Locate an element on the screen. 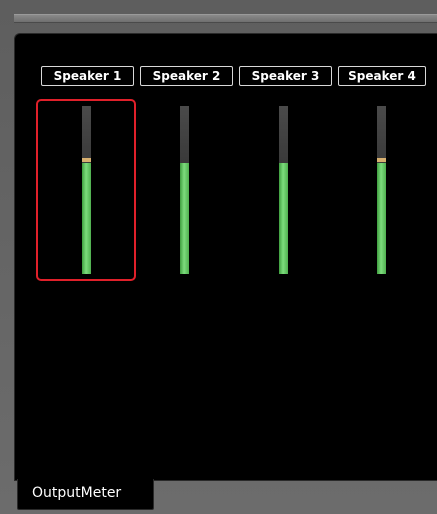 This screenshot has height=514, width=437. speaker-4-meter is located at coordinates (381, 190).